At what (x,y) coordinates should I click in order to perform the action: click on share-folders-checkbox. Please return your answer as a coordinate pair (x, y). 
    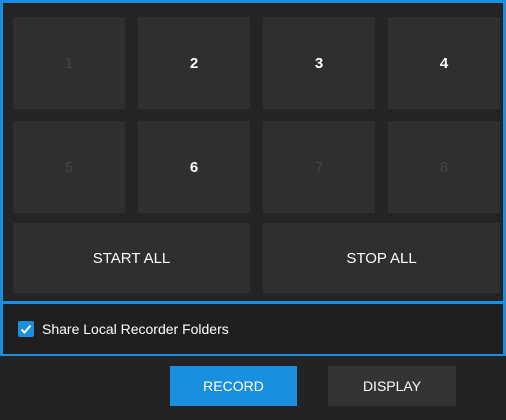
    Looking at the image, I should click on (26, 329).